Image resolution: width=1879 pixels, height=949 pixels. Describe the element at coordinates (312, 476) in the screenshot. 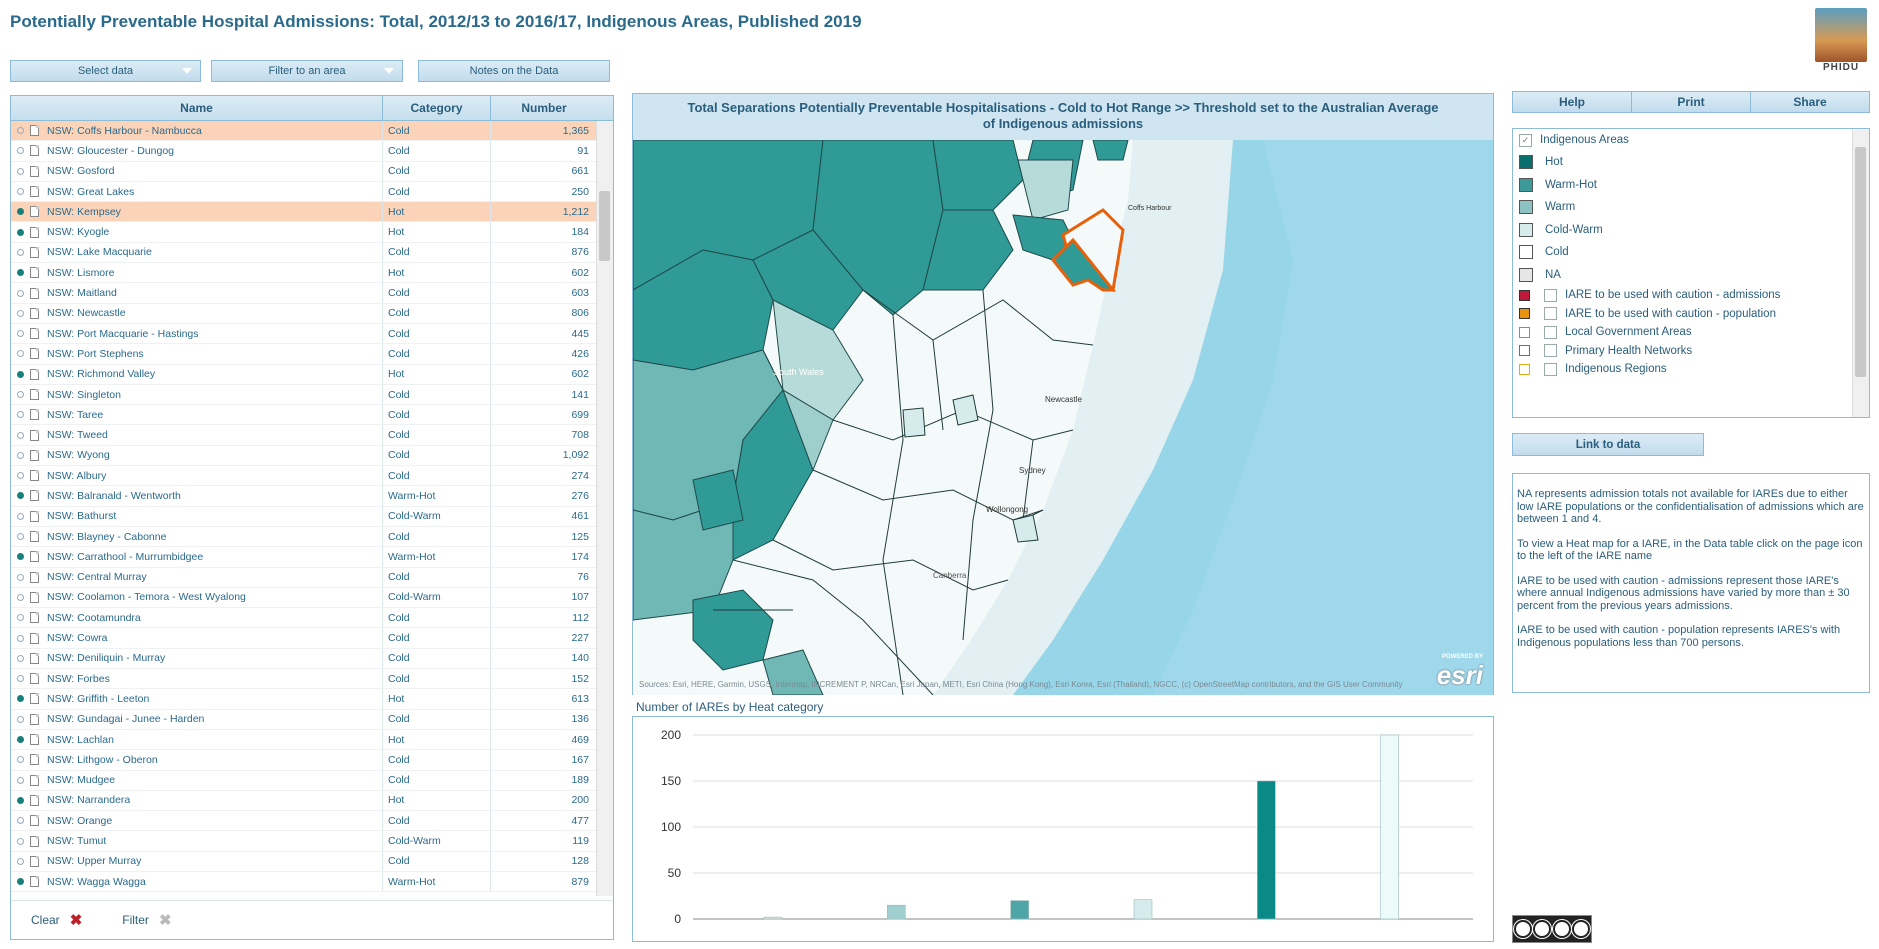

I see `table-row: NSW: Albury Cold 274` at that location.